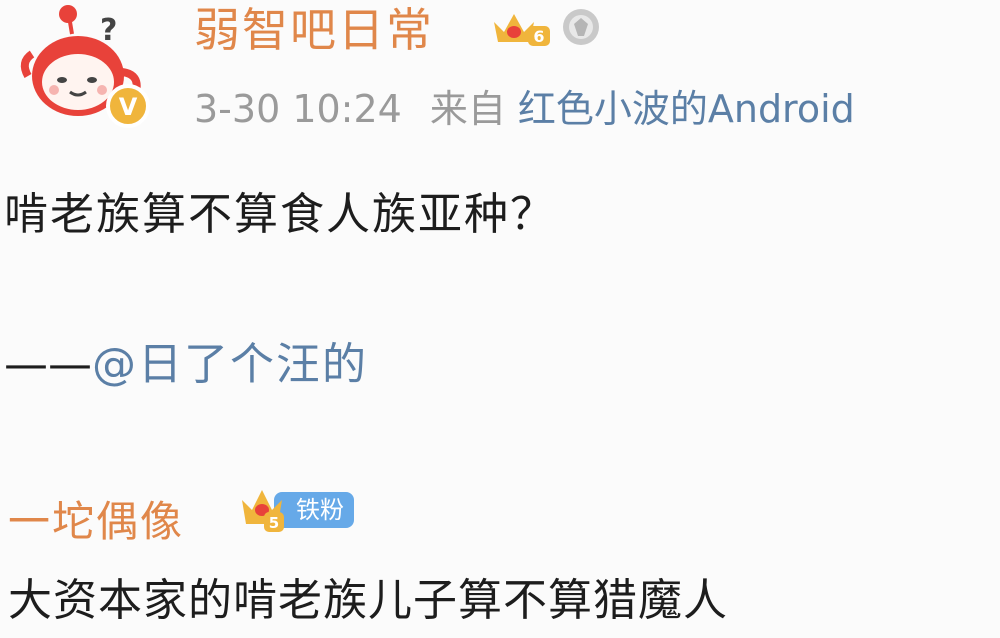  Describe the element at coordinates (538, 36) in the screenshot. I see `author-level-number: 6` at that location.